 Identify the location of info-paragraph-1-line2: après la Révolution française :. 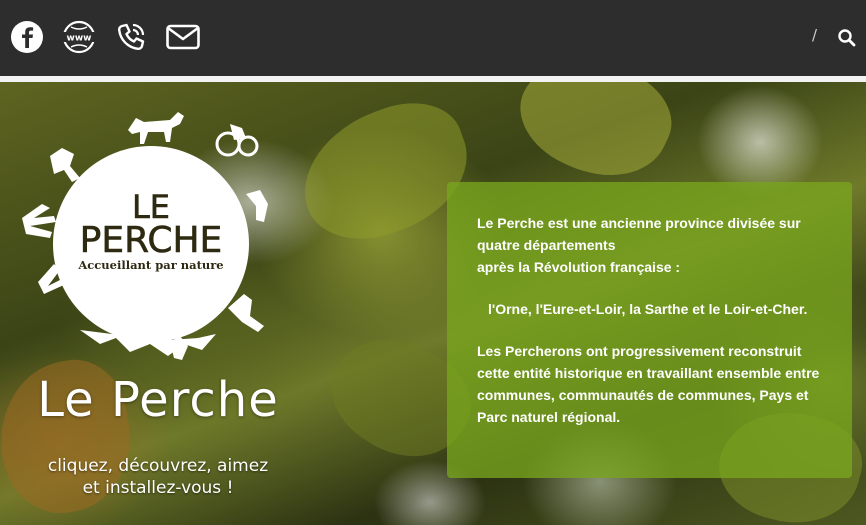
(579, 267).